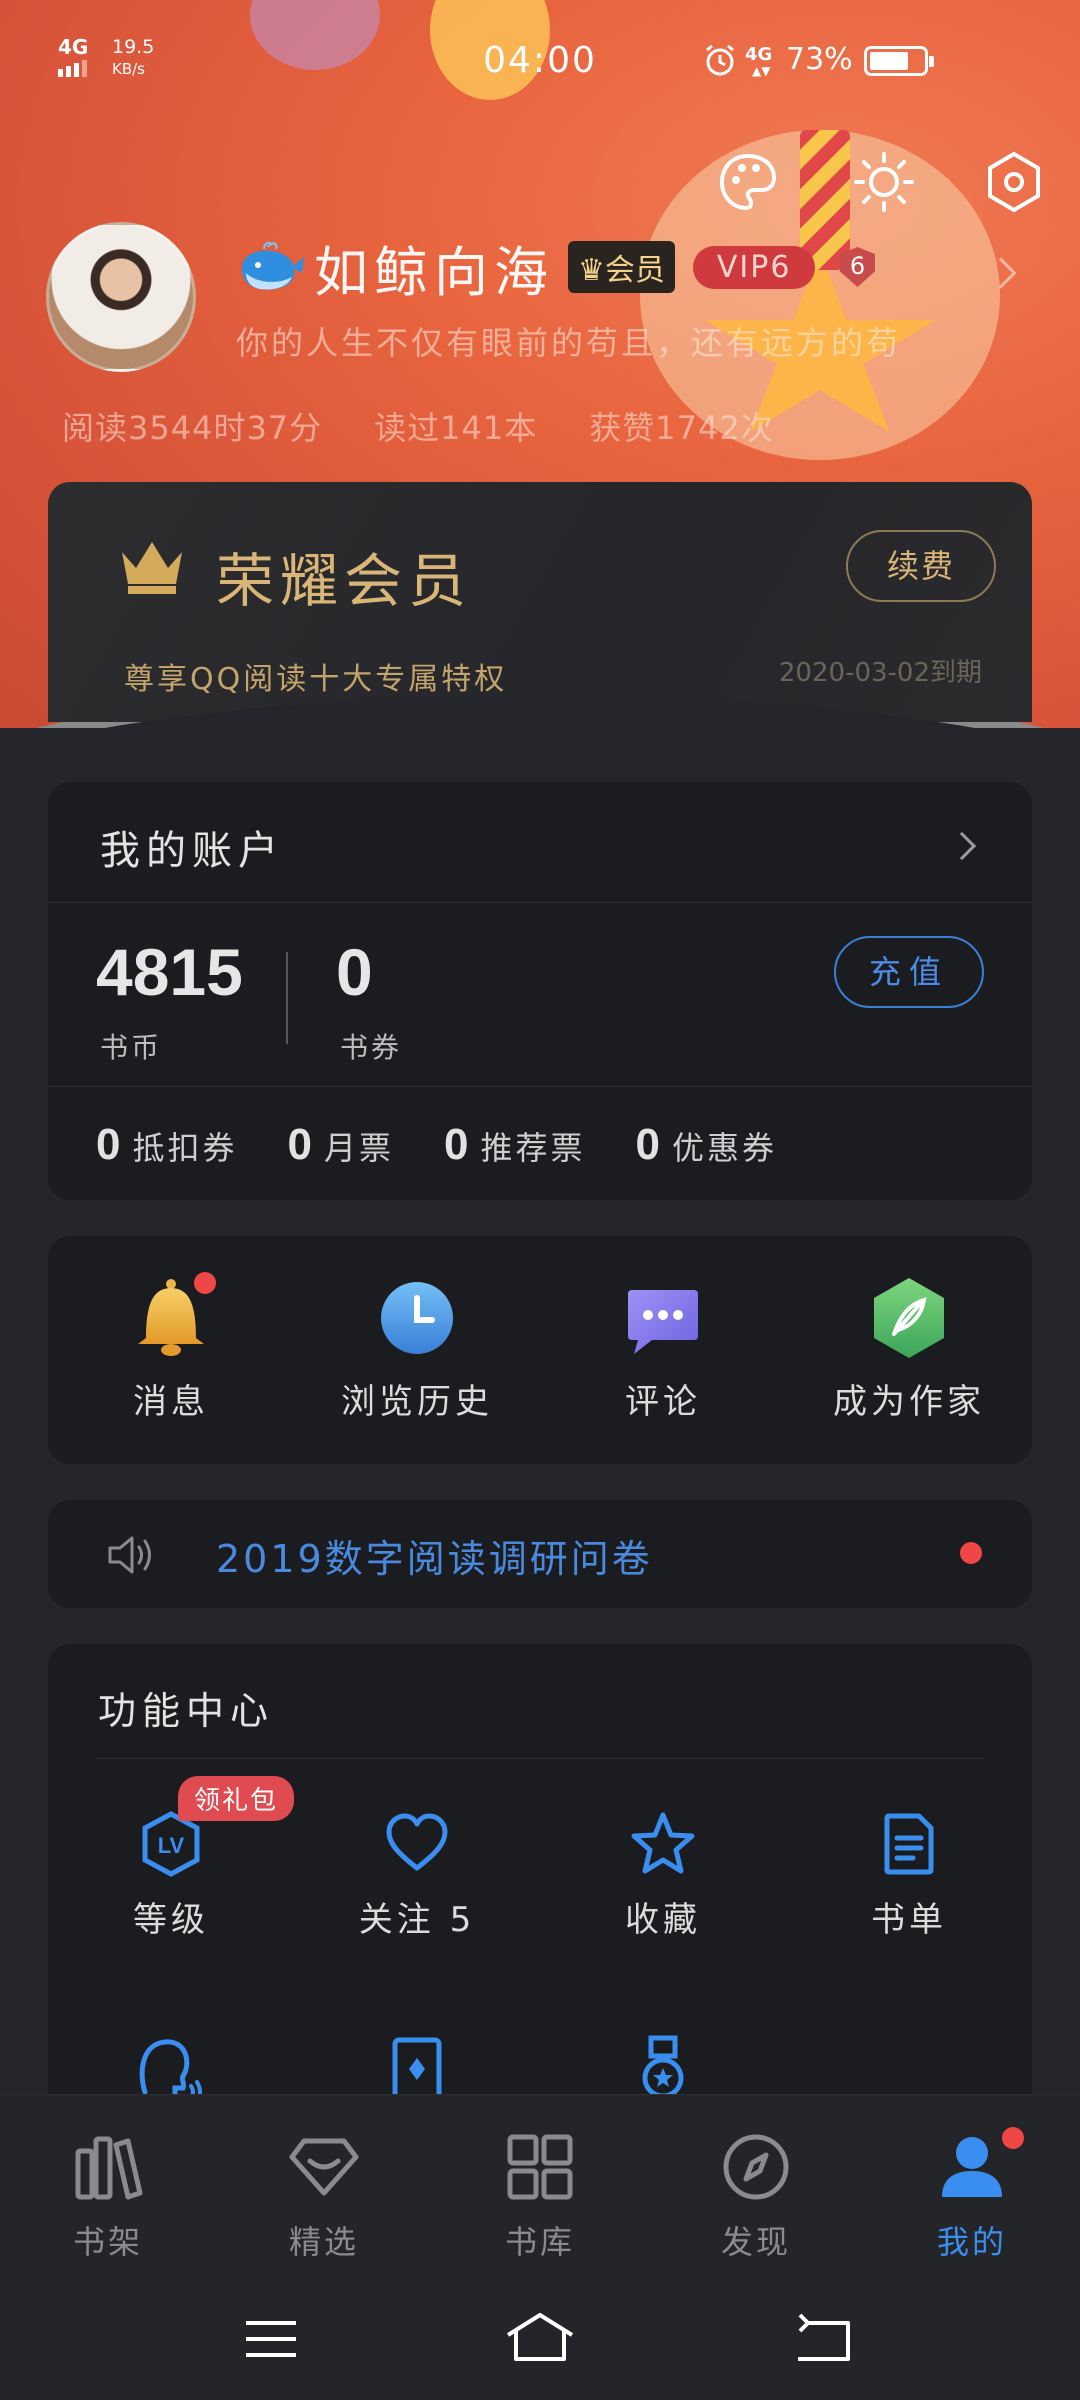 This screenshot has width=1080, height=2400. What do you see at coordinates (171, 1347) in the screenshot?
I see `shortcut-messages: 消息` at bounding box center [171, 1347].